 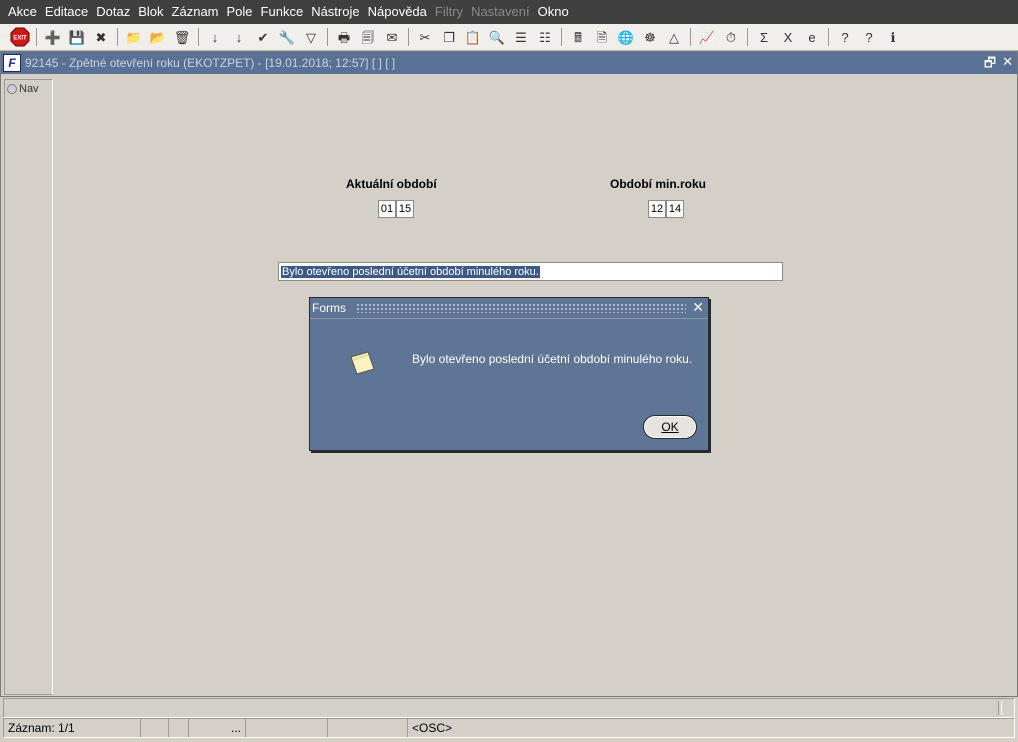 I want to click on chart-icon: 📈, so click(x=707, y=37).